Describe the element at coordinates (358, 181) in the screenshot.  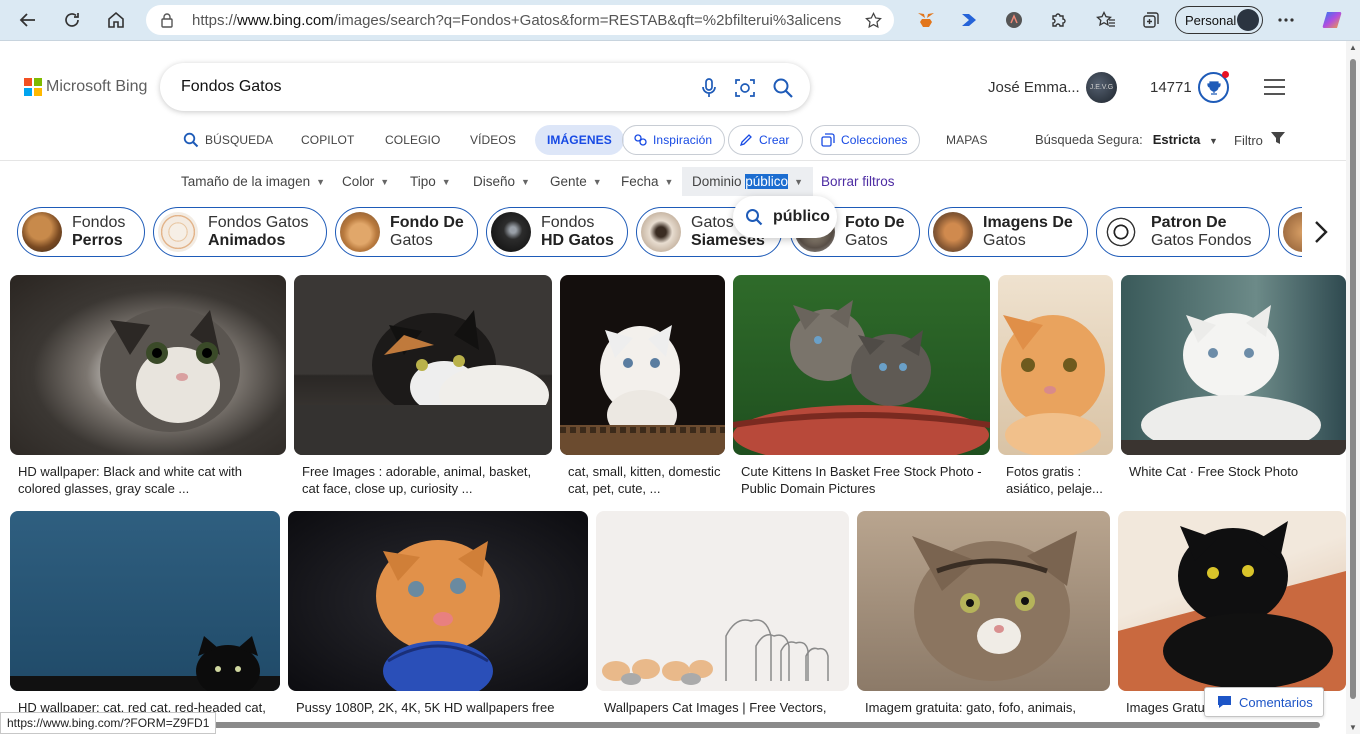
I see `filter-label: Color` at that location.